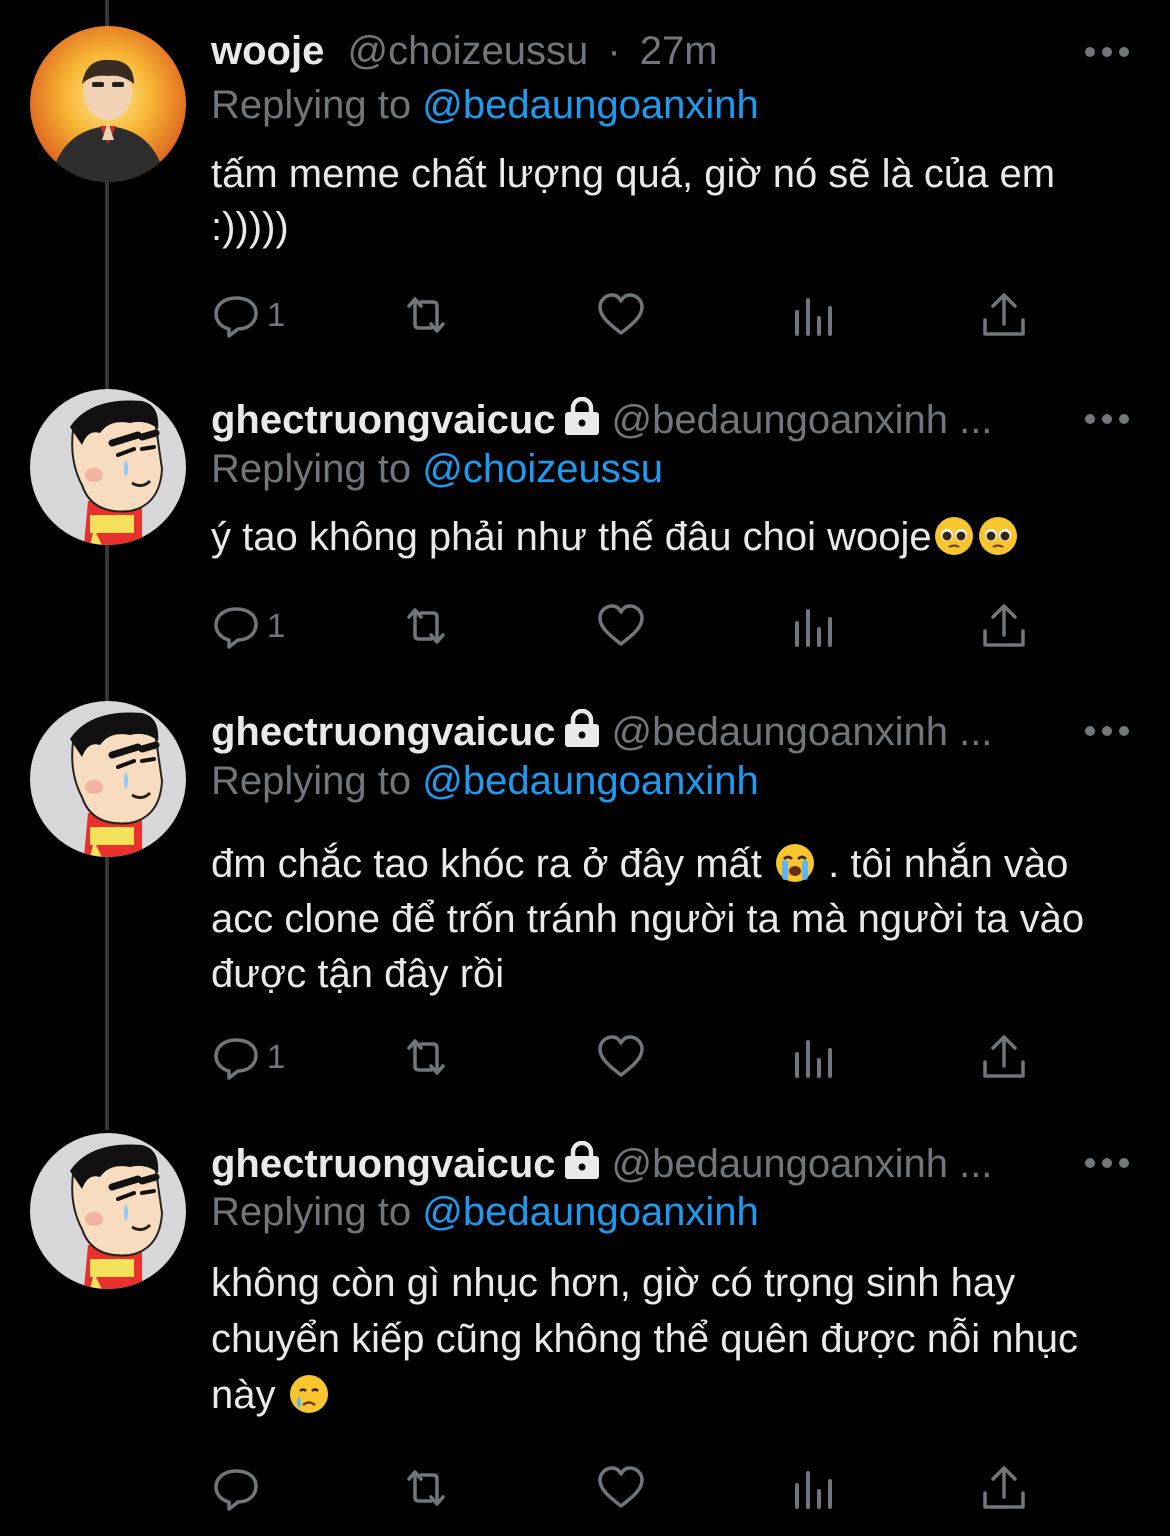 The image size is (1170, 1536). I want to click on crying-face-icon, so click(308, 1394).